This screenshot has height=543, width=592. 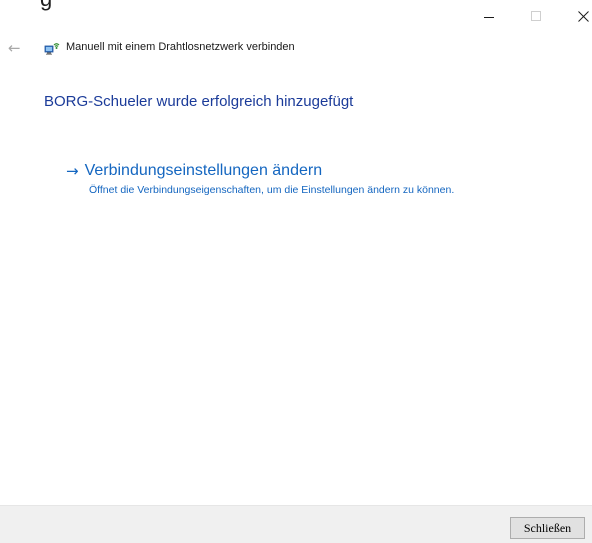 What do you see at coordinates (52, 49) in the screenshot?
I see `wireless-network-icon` at bounding box center [52, 49].